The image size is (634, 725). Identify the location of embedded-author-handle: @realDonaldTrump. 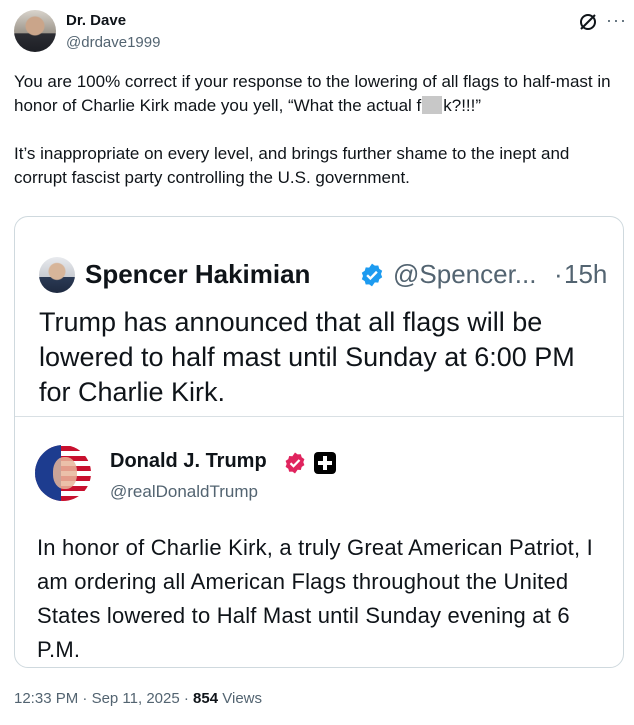
(184, 492).